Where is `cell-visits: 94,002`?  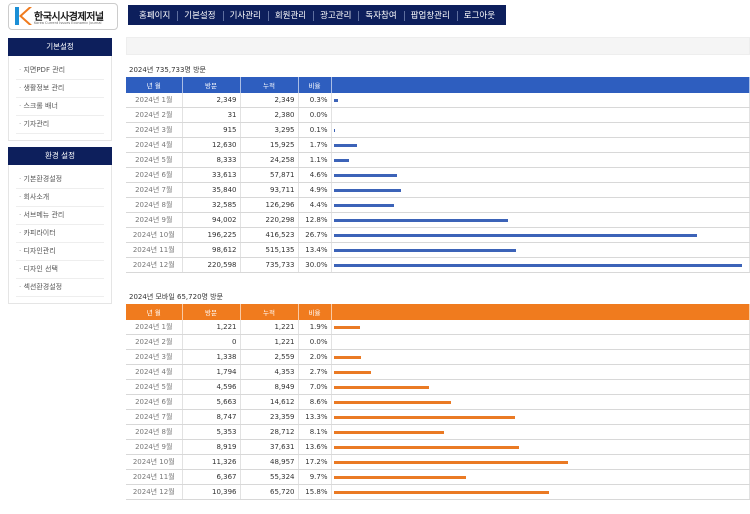 cell-visits: 94,002 is located at coordinates (211, 220).